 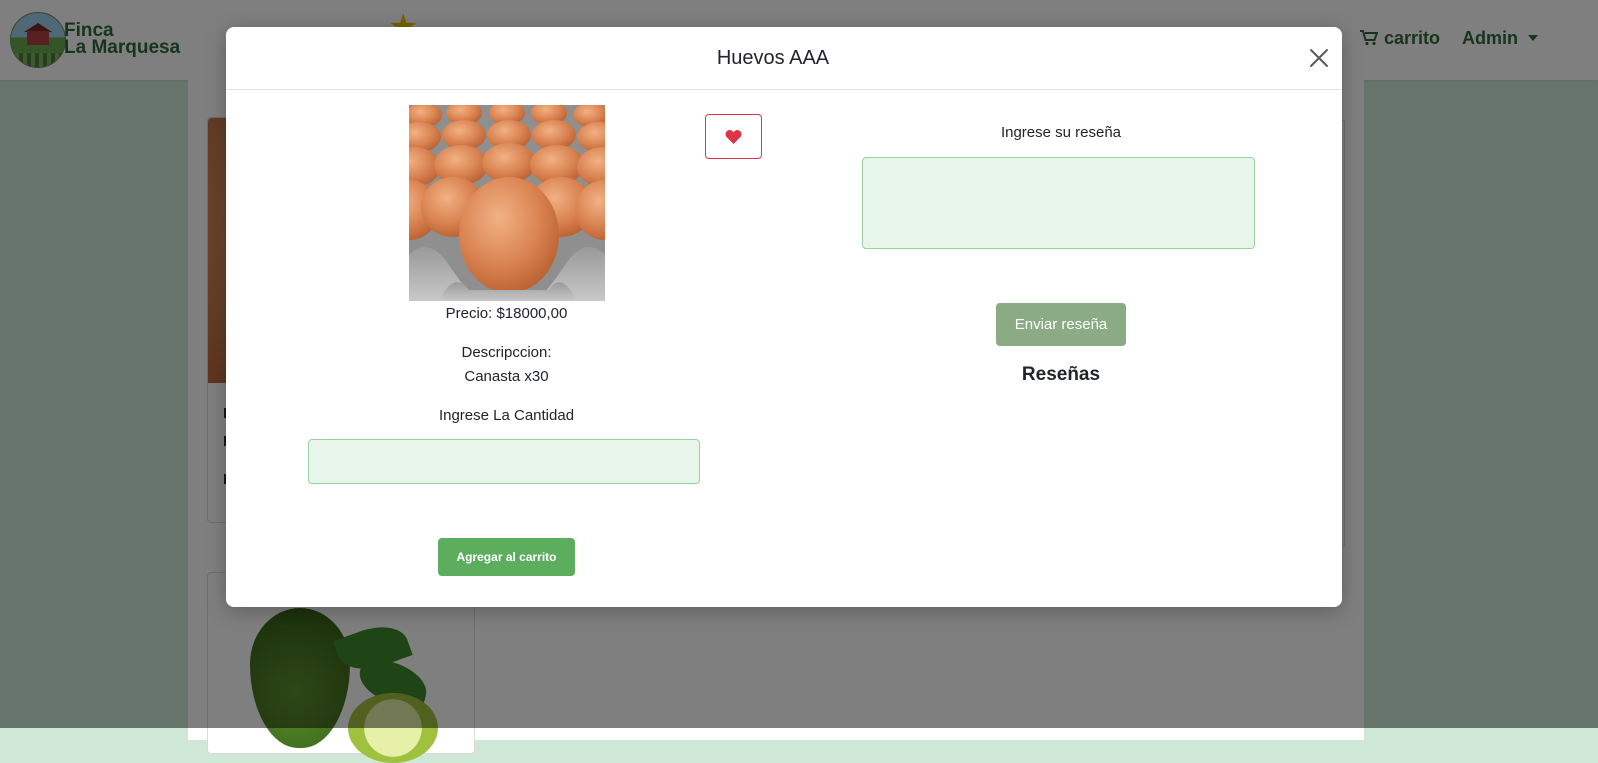 I want to click on quantity-input, so click(x=504, y=461).